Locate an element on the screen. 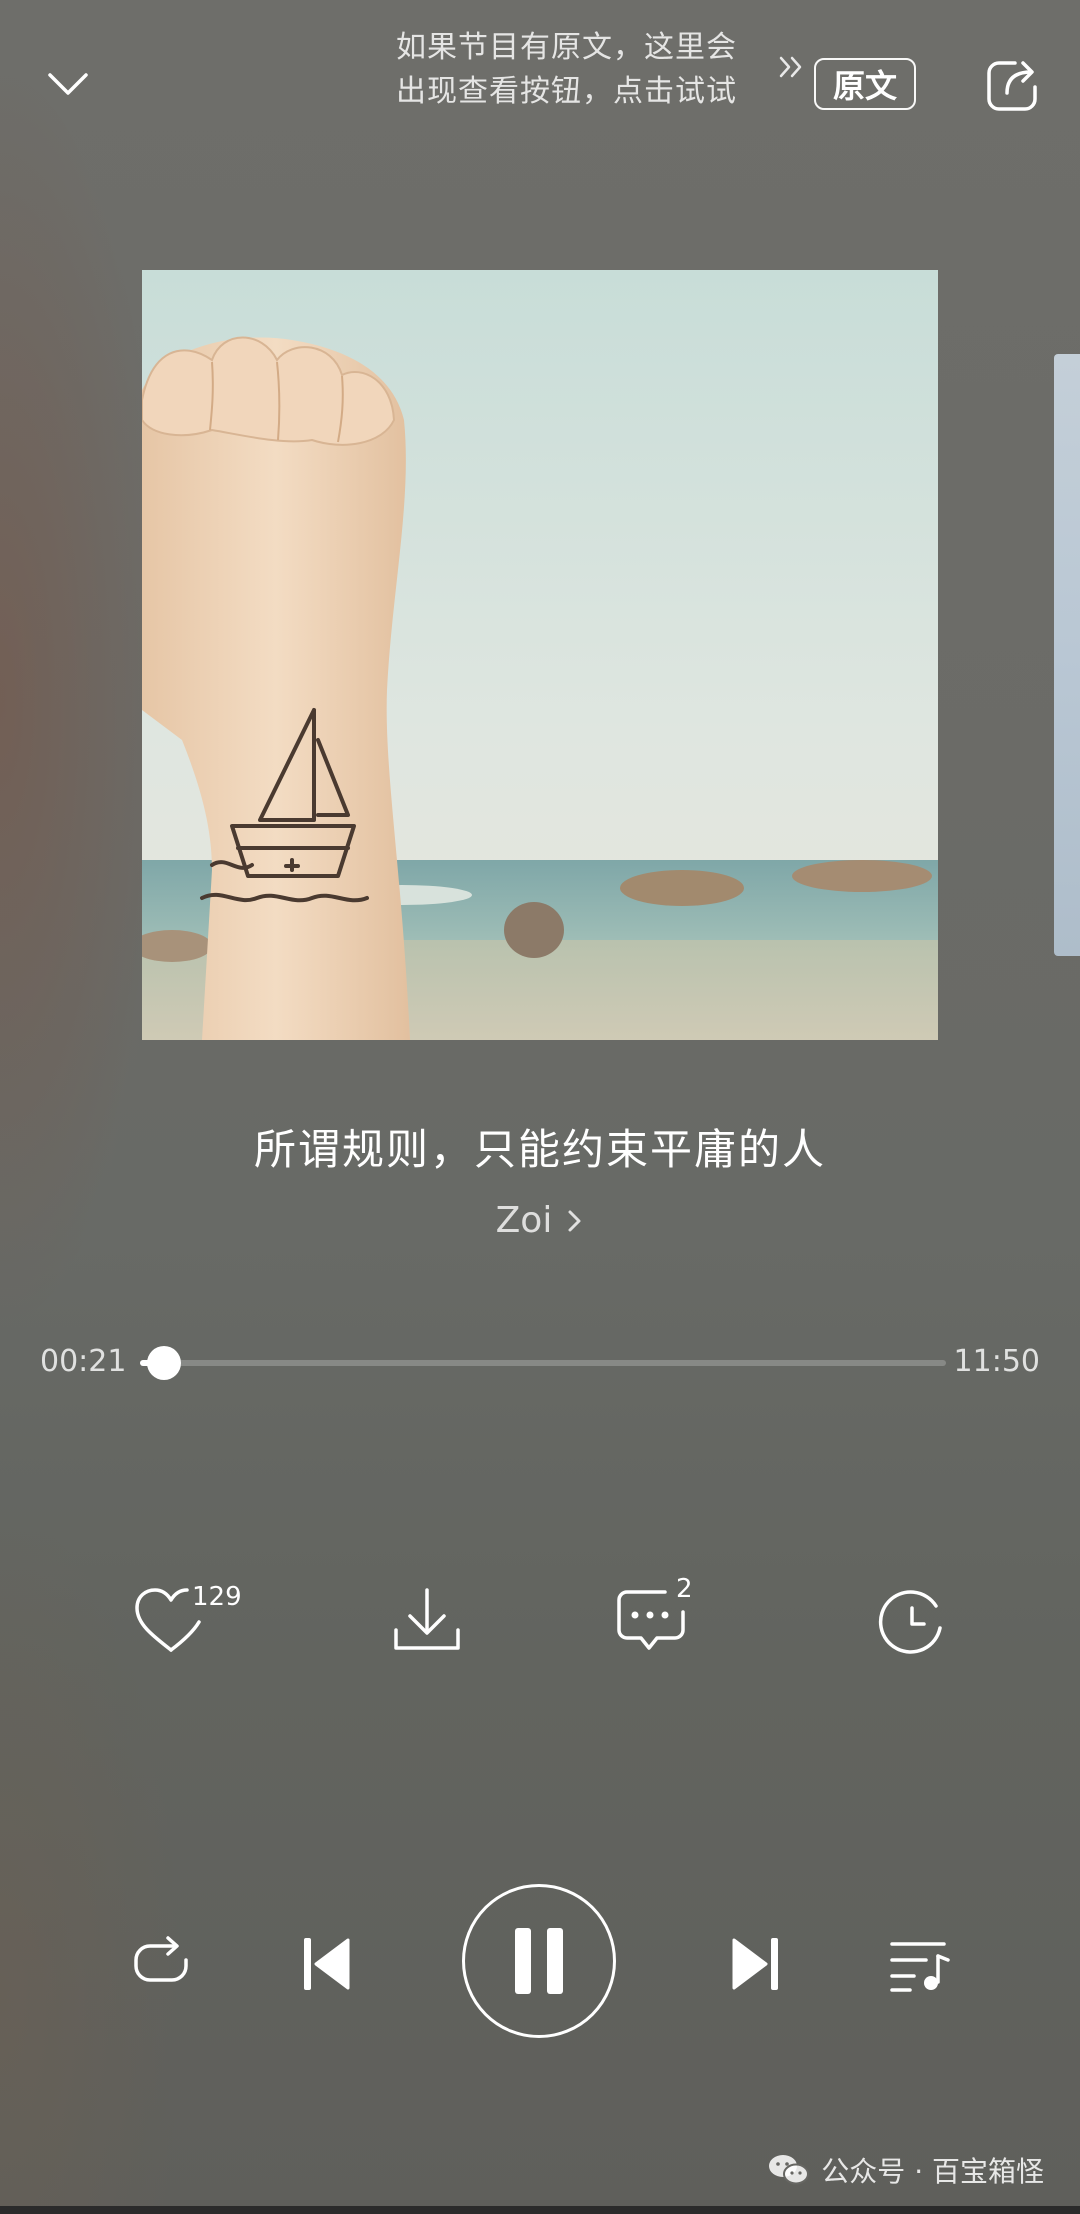  pause-button is located at coordinates (539, 1961).